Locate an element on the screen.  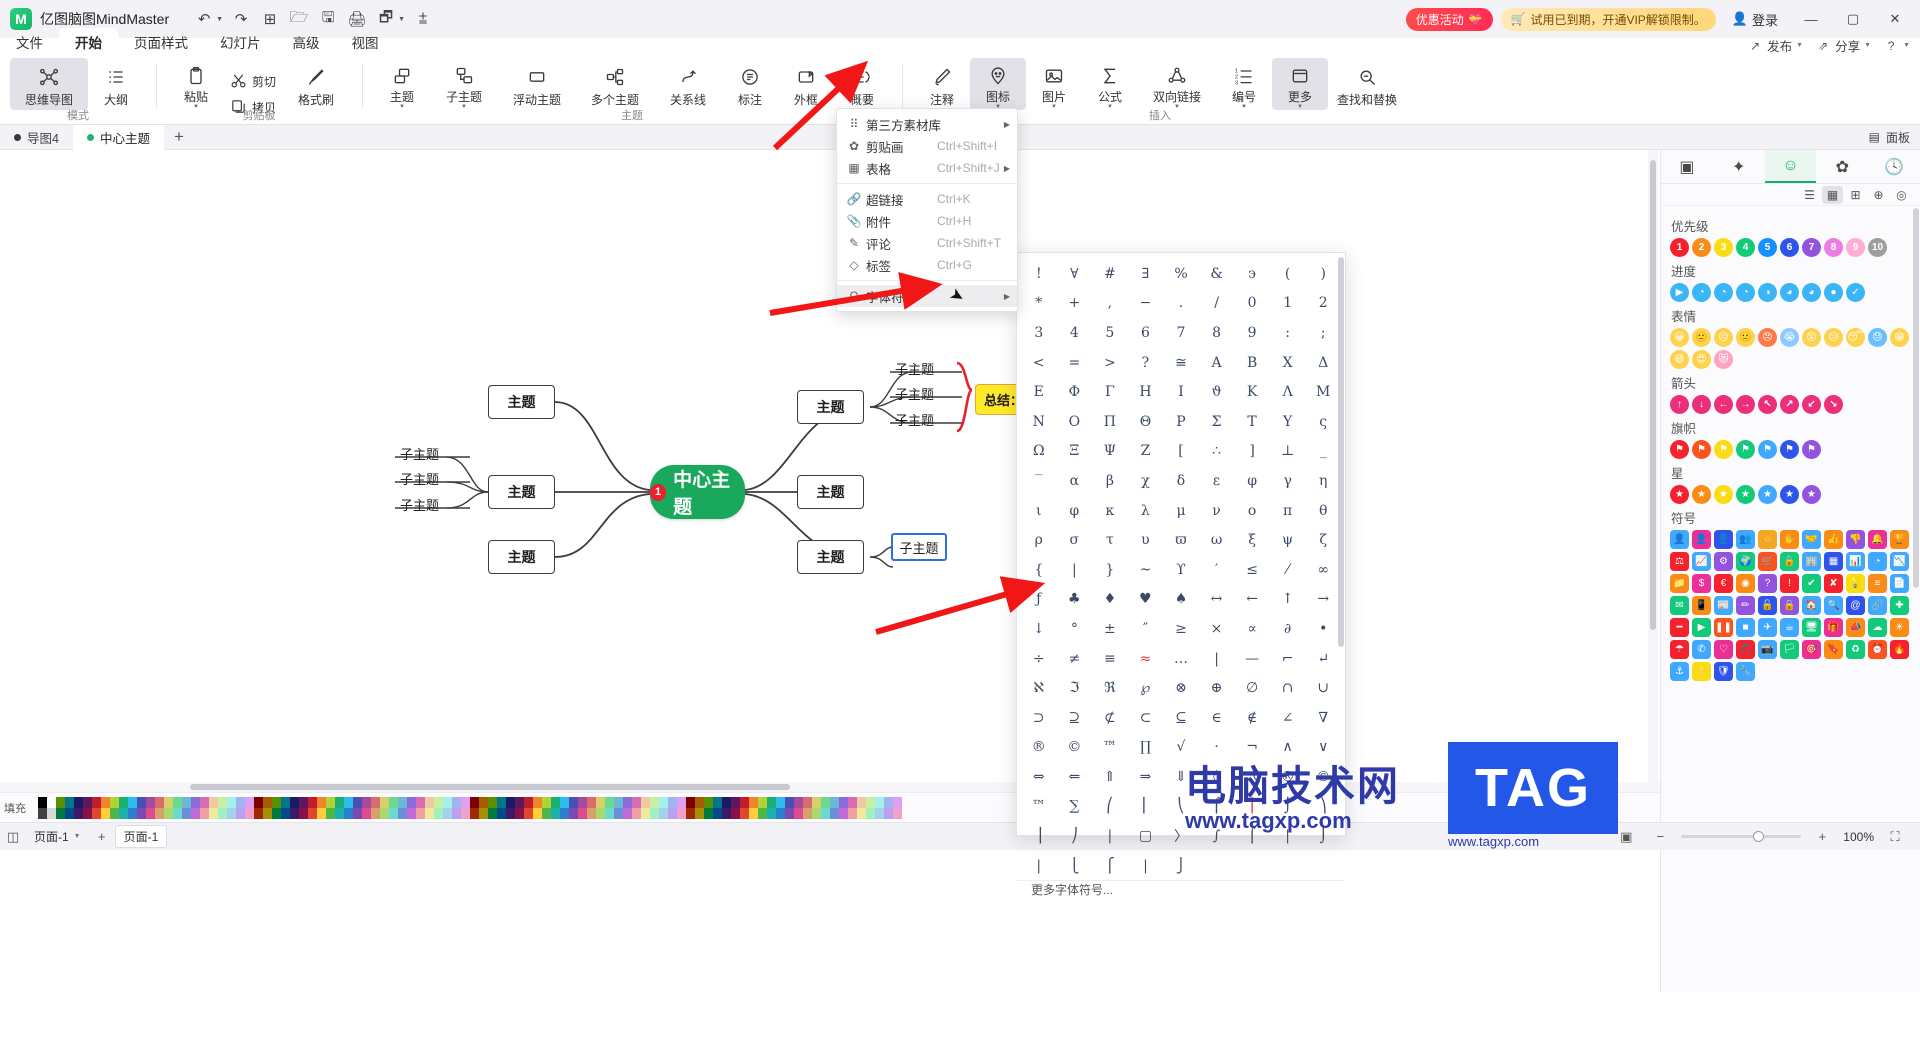
symbol-cell: ≅ is located at coordinates (1181, 363).